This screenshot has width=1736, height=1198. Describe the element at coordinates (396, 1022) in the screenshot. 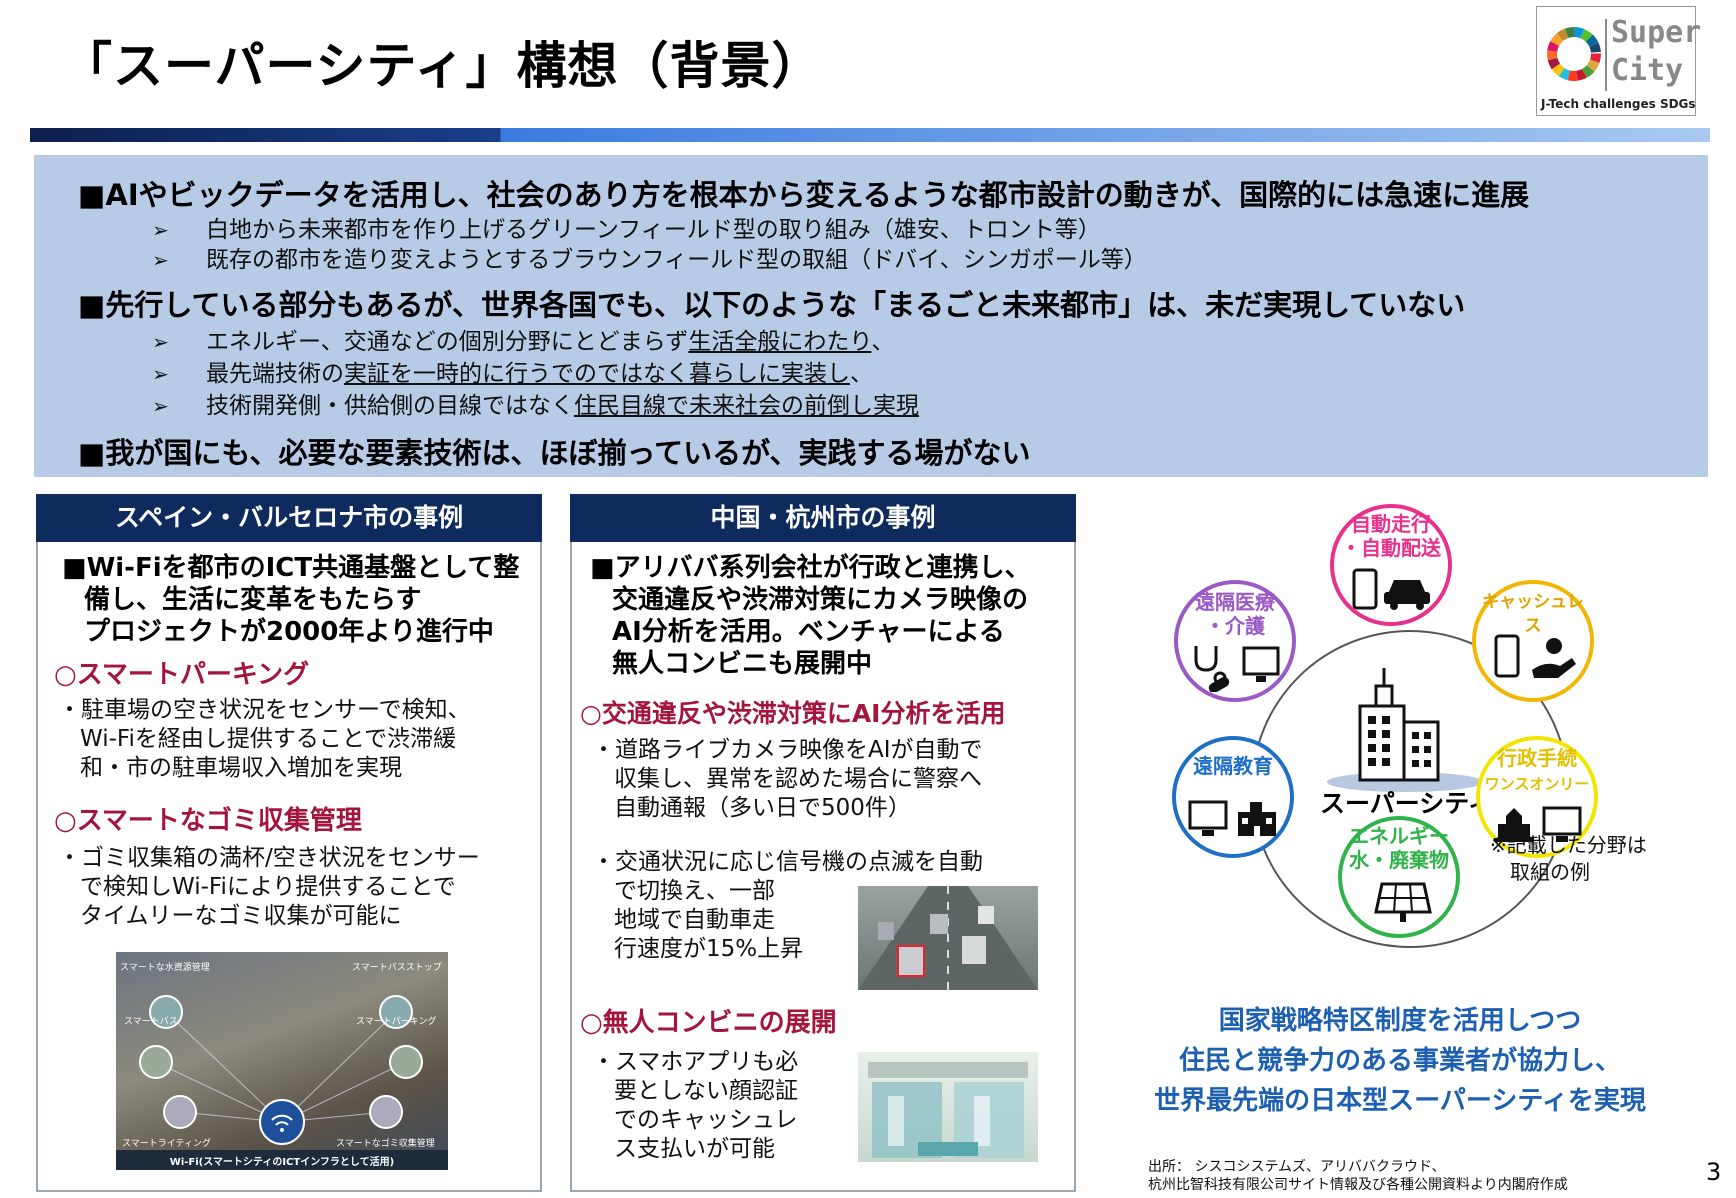

I see `photo-label-parking: スマートパーキング` at that location.